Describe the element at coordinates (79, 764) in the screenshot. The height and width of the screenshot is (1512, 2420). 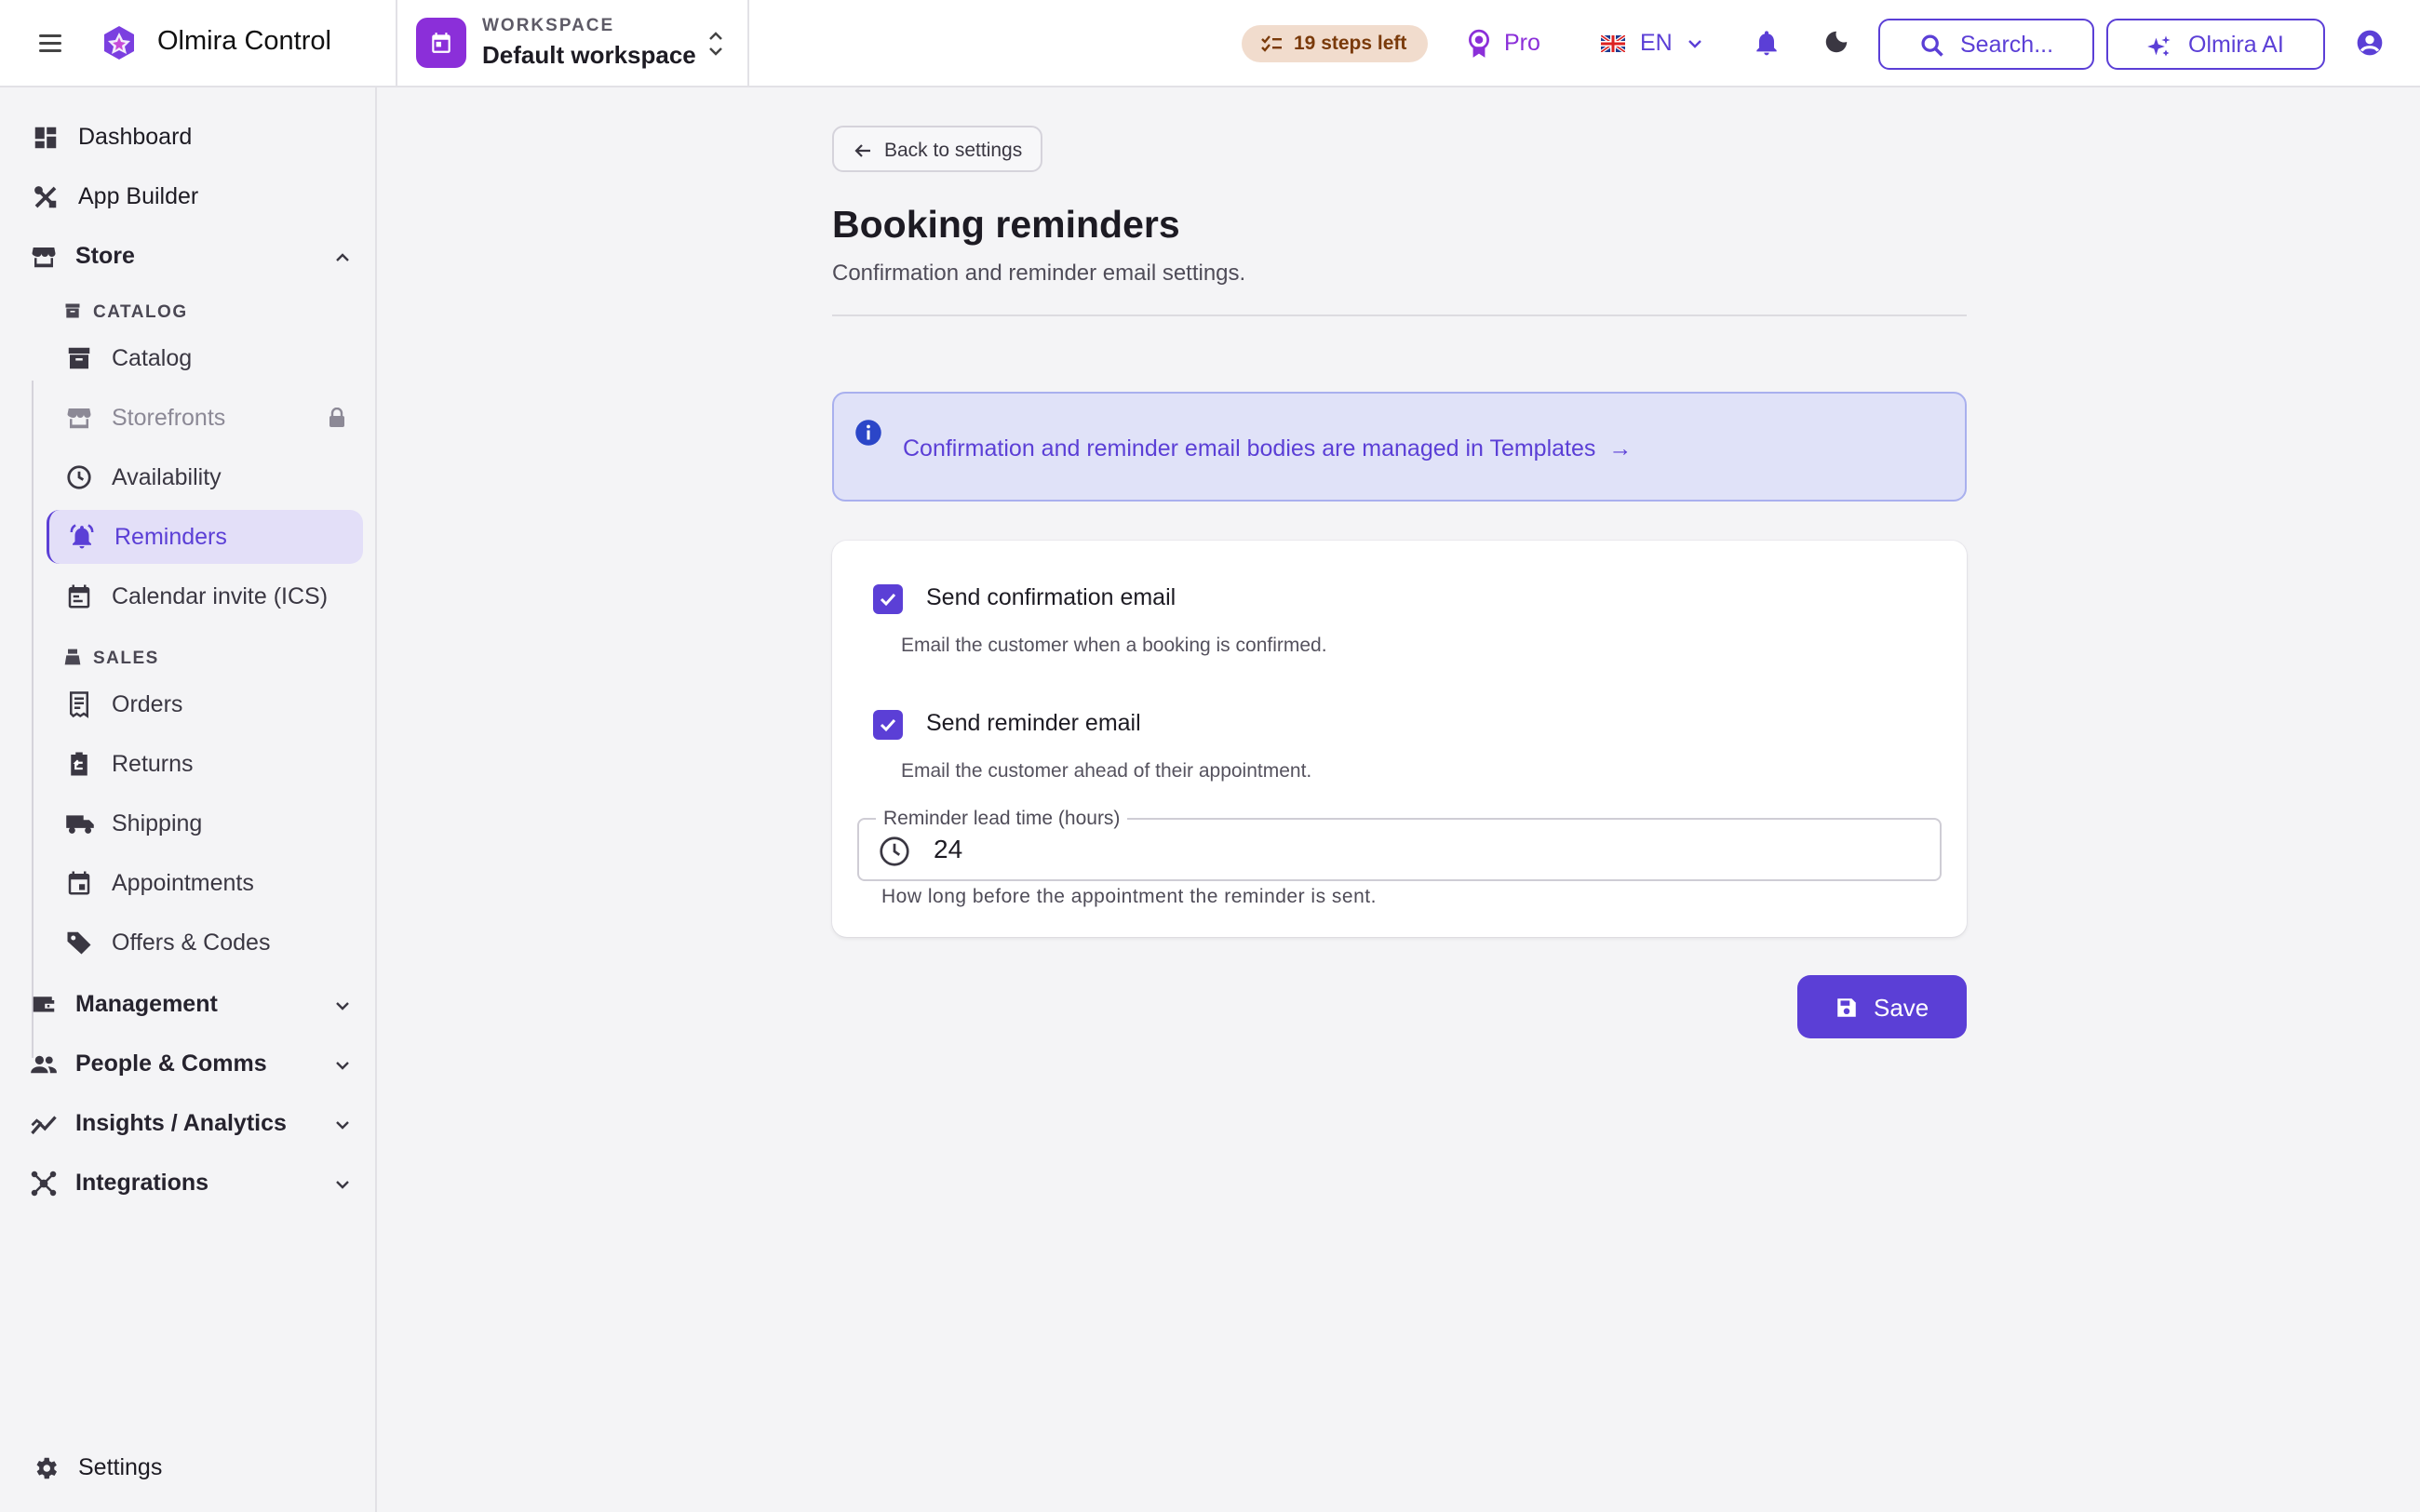
I see `return-icon` at that location.